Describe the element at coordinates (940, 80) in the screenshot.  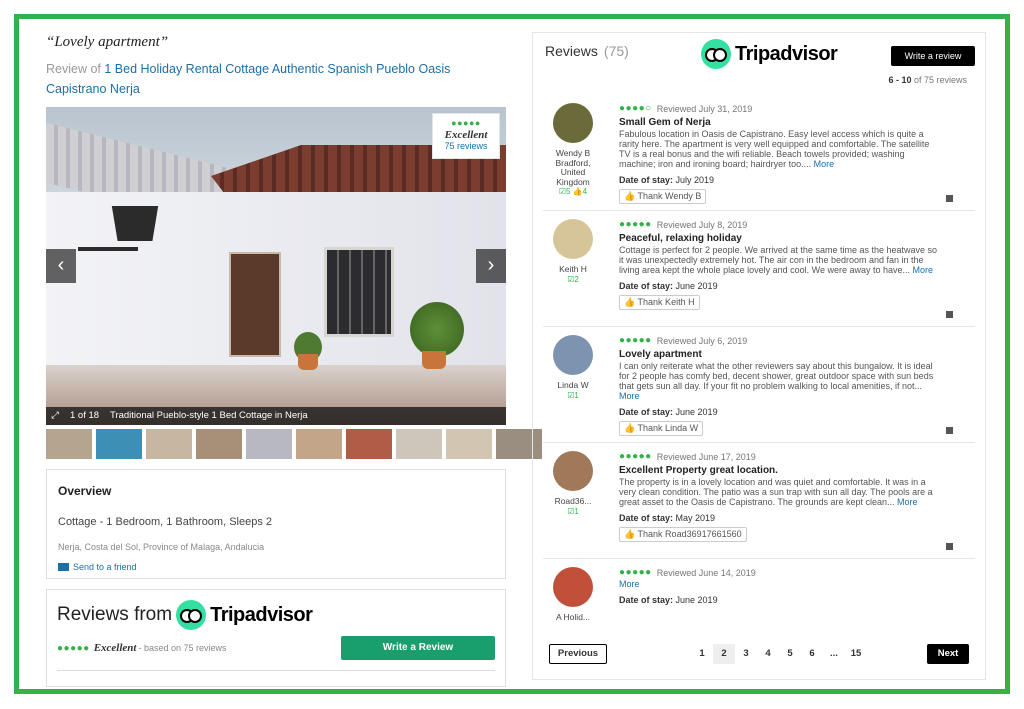
I see `range-rest: of 75 reviews` at that location.